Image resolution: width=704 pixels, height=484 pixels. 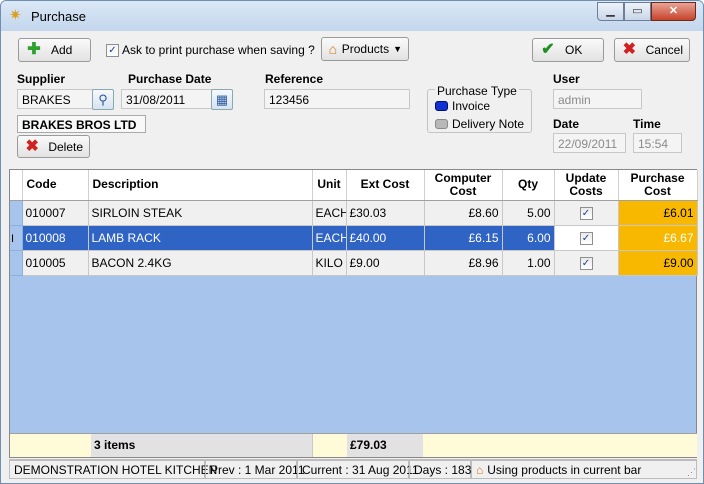 I want to click on date-field: 22/09/2011, so click(x=589, y=143).